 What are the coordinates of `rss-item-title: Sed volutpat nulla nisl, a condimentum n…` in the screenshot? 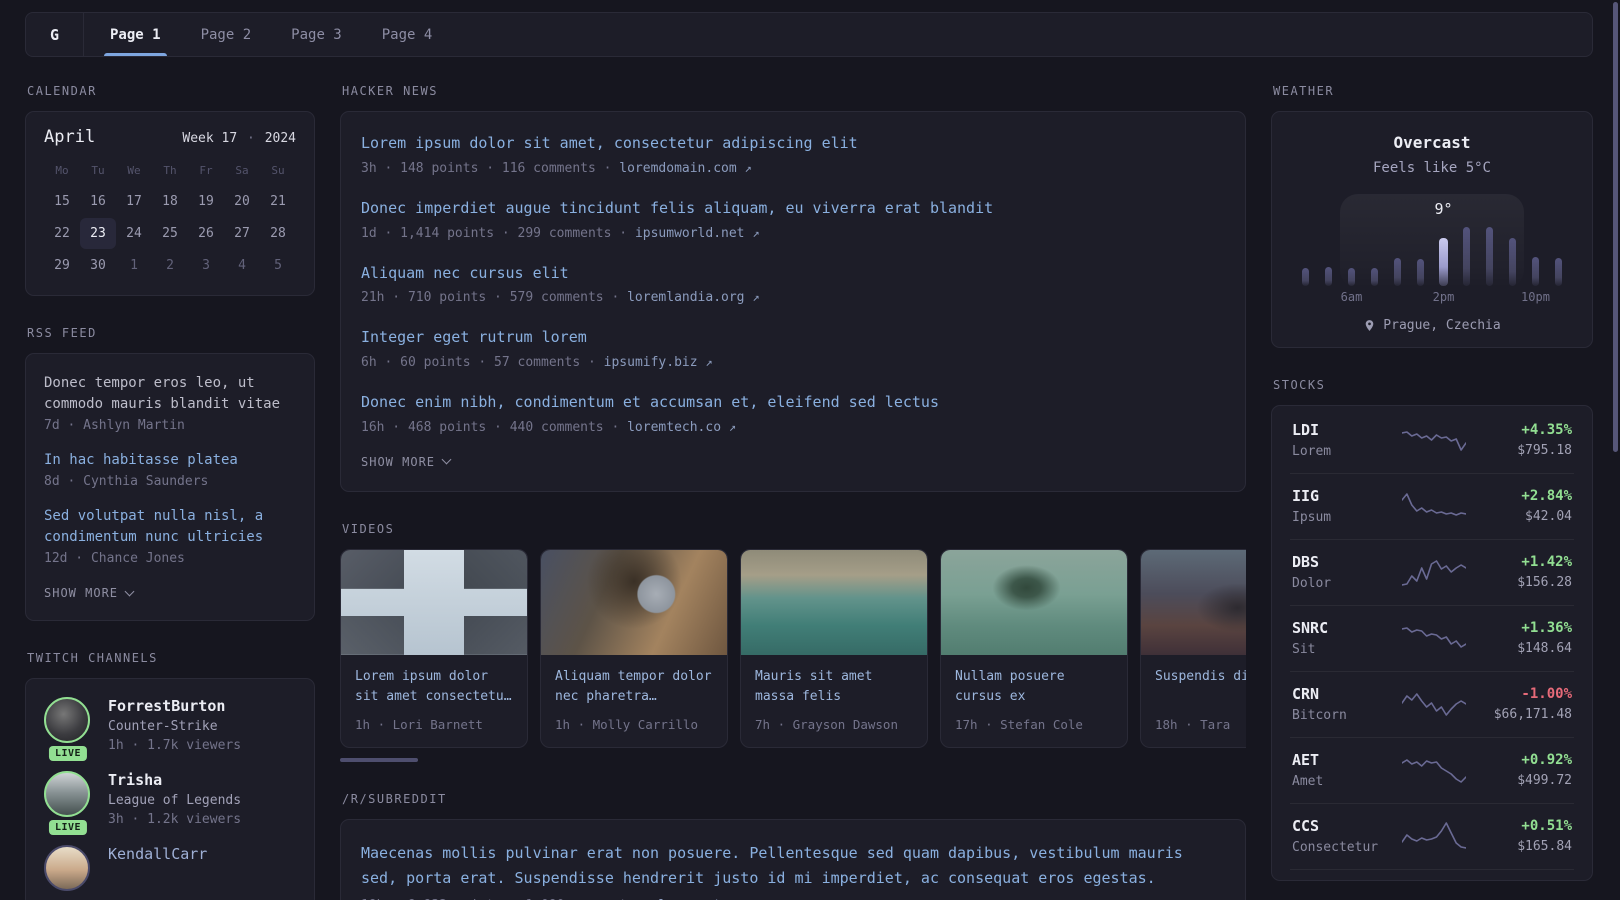 It's located at (170, 527).